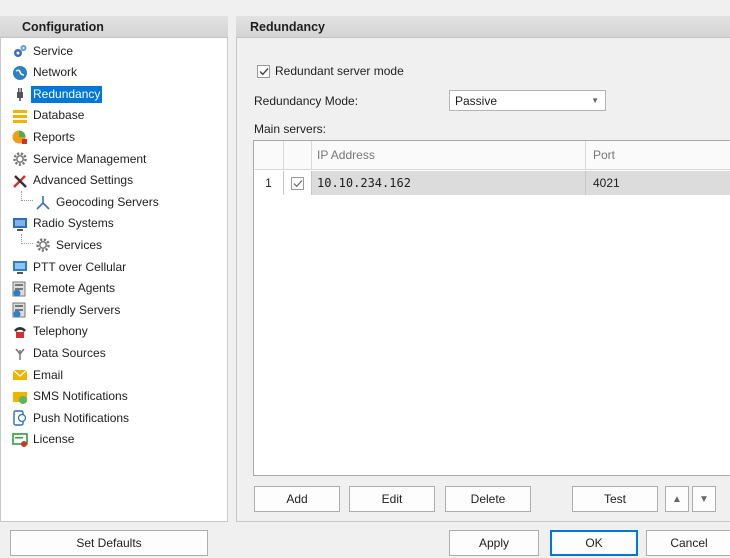 This screenshot has width=730, height=558. What do you see at coordinates (114, 73) in the screenshot?
I see `tree-item-network: Network` at bounding box center [114, 73].